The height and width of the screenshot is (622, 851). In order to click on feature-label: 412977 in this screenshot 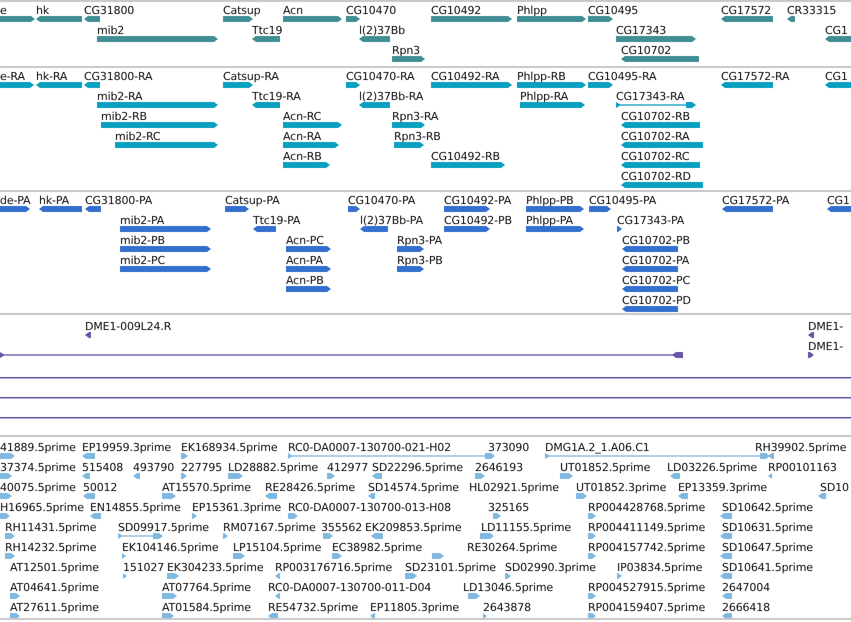, I will do `click(347, 468)`.